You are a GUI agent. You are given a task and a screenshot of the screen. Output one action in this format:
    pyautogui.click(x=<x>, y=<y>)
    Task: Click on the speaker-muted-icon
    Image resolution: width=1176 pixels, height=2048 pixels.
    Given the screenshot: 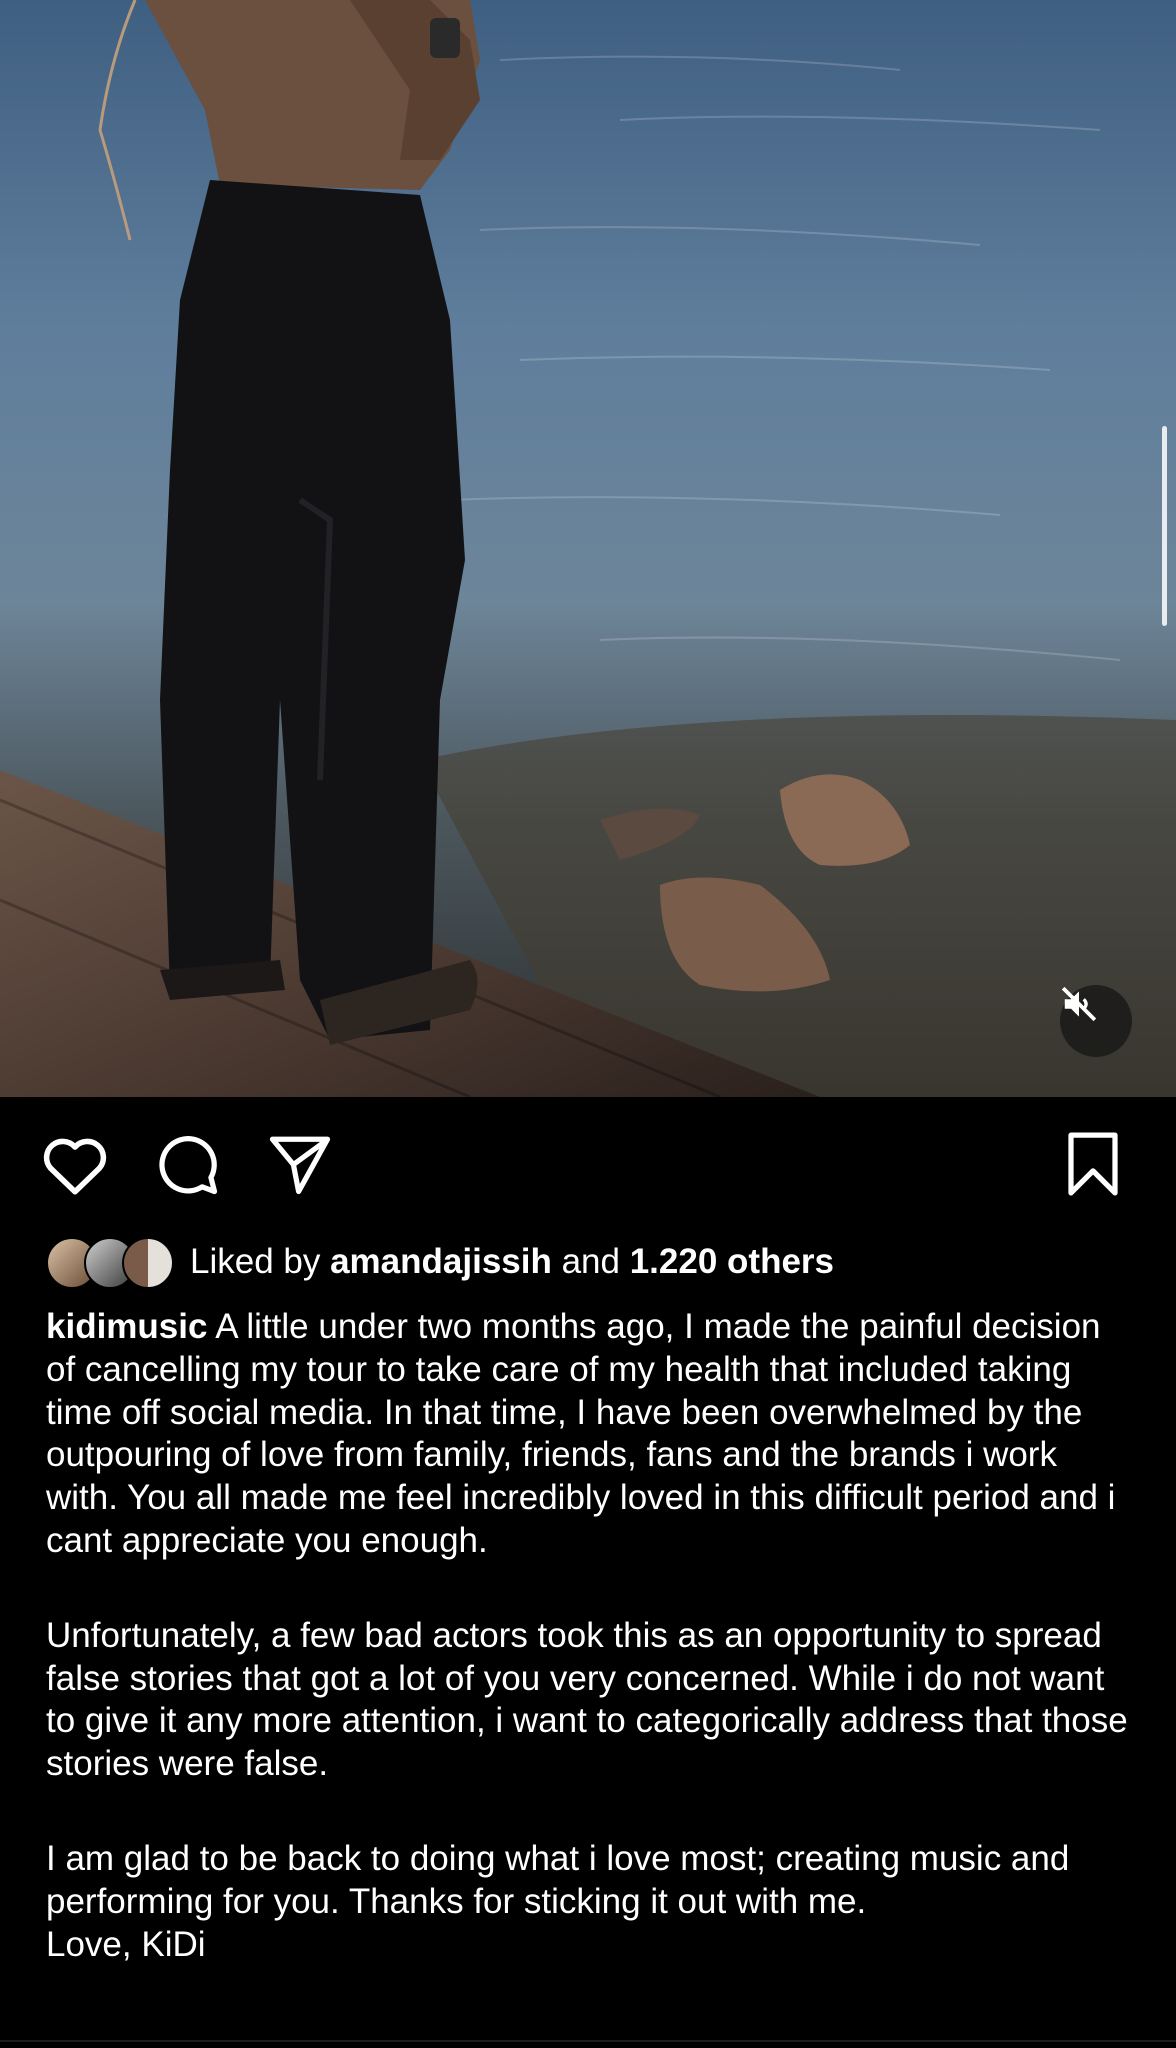 What is the action you would take?
    pyautogui.click(x=1079, y=1004)
    